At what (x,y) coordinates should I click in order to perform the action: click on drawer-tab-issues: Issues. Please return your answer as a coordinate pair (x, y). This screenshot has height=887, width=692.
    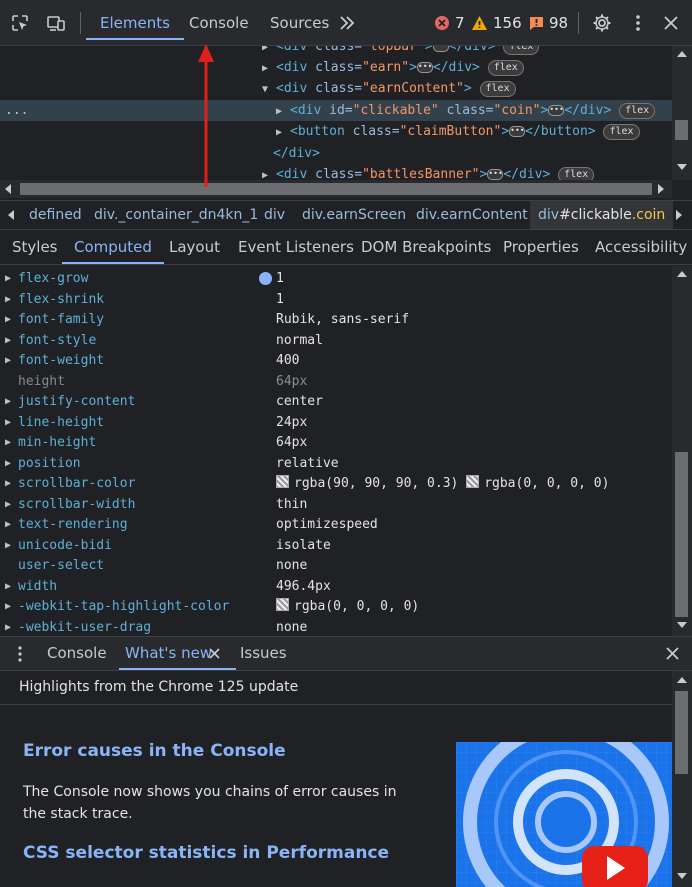
    Looking at the image, I should click on (263, 653).